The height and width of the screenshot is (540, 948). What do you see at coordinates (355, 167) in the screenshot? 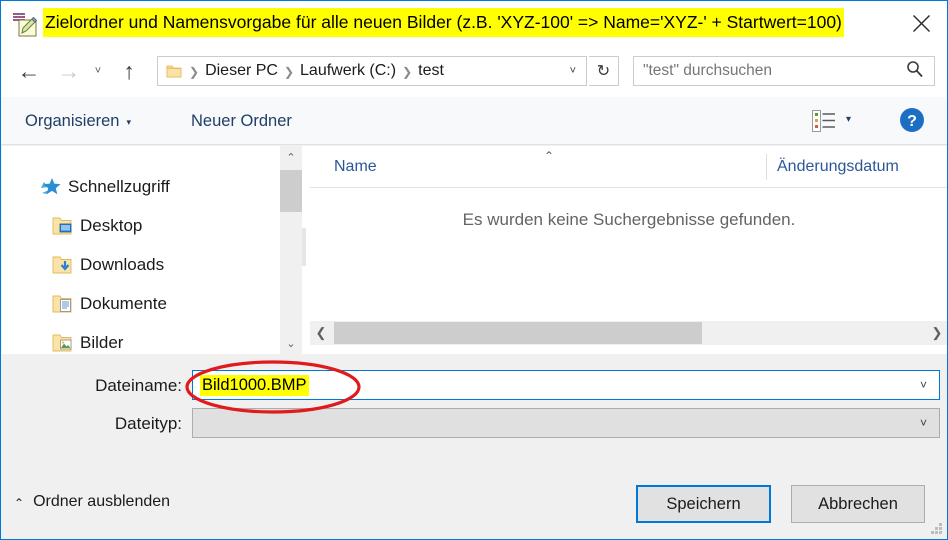
I see `column-header-name: Name` at bounding box center [355, 167].